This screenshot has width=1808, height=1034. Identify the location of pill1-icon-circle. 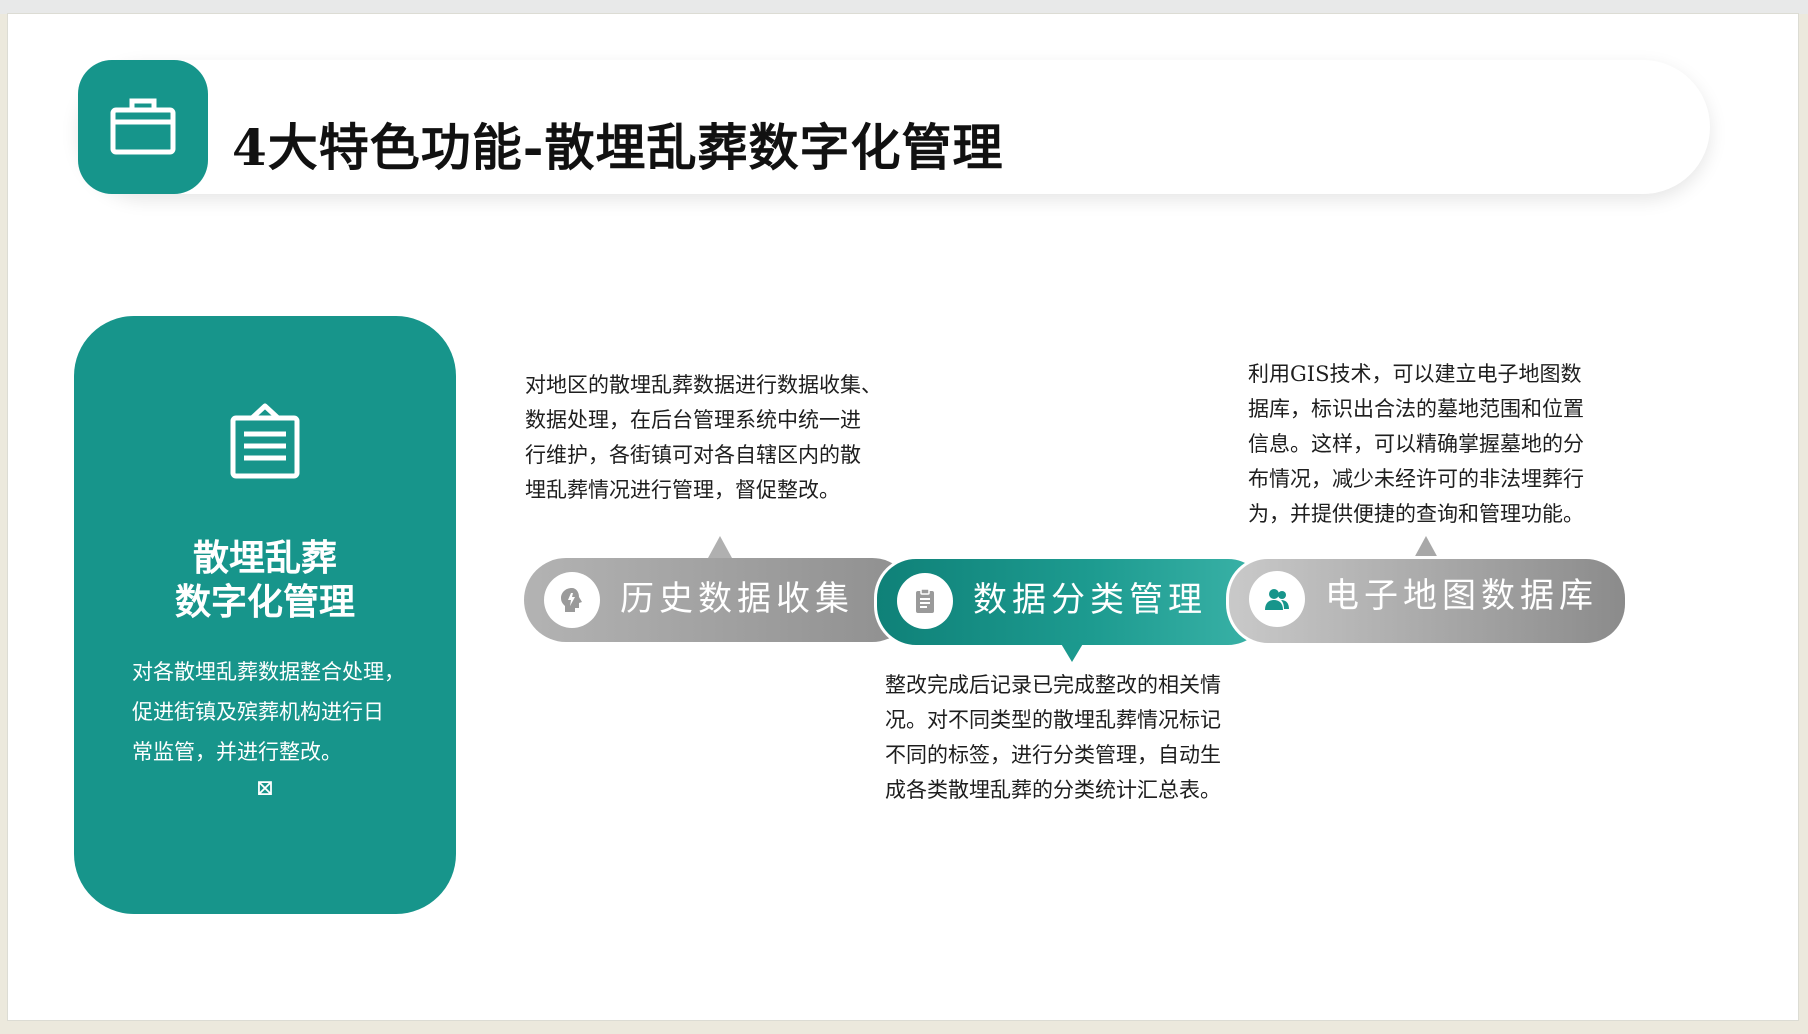
(572, 600).